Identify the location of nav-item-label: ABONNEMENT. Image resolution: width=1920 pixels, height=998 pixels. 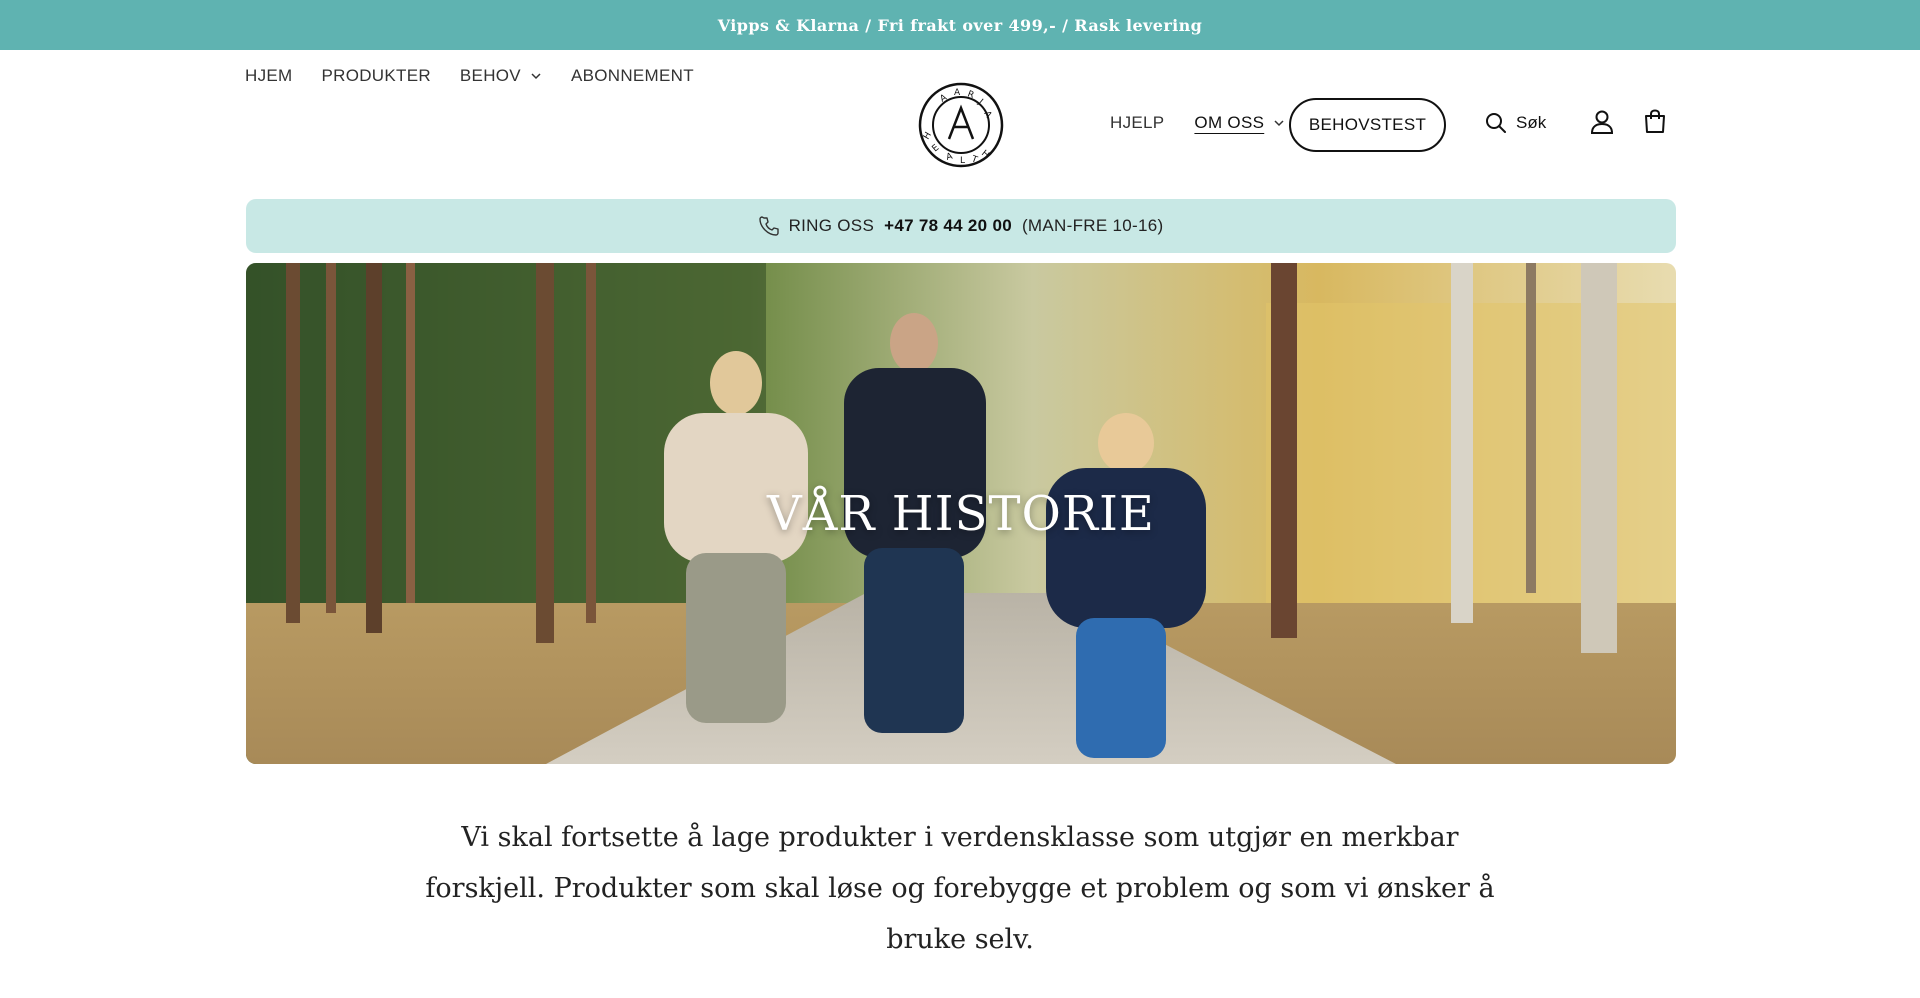
(632, 75).